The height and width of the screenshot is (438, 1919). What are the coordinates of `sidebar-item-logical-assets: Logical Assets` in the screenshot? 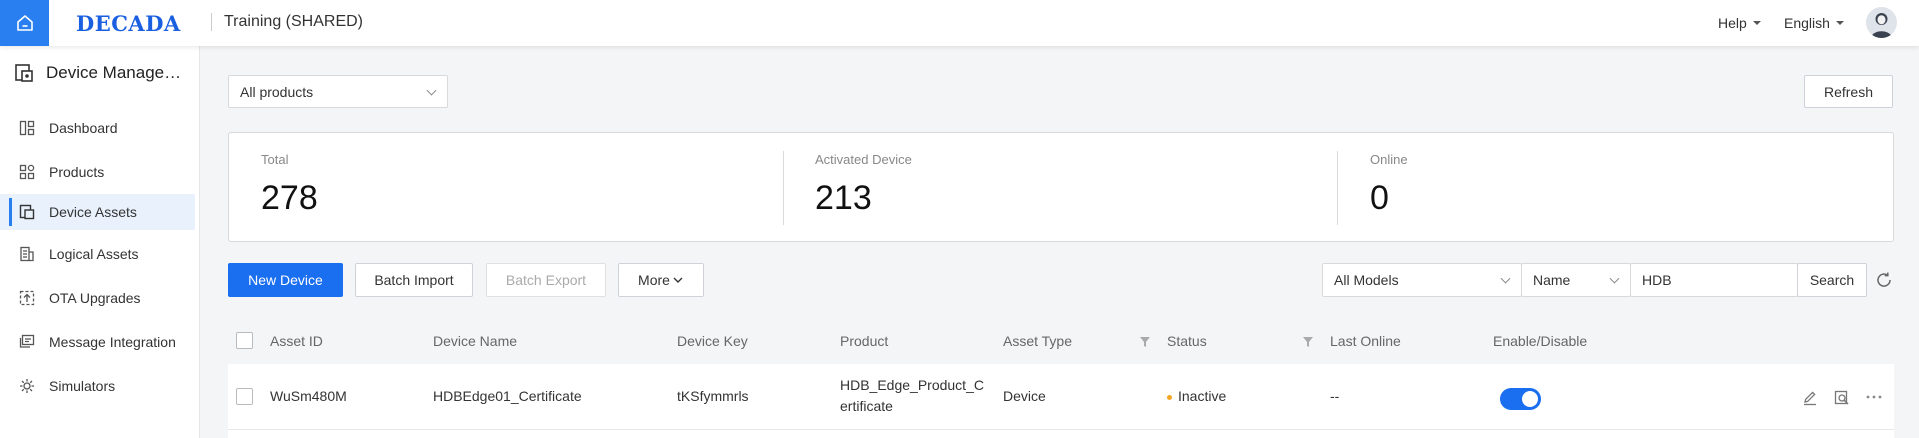 It's located at (97, 254).